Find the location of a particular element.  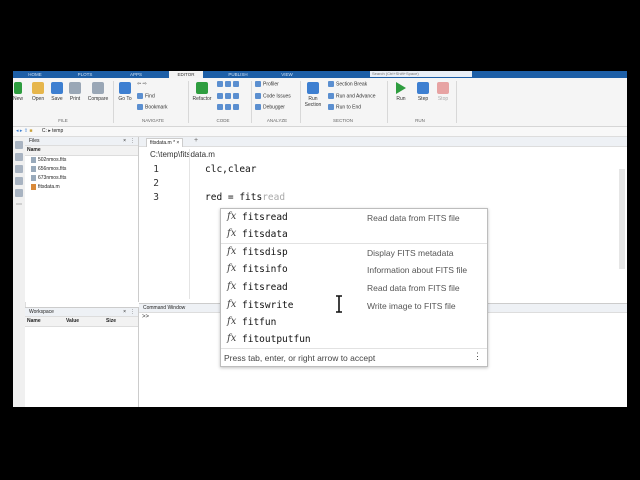

editor-scrollbar is located at coordinates (622, 219).